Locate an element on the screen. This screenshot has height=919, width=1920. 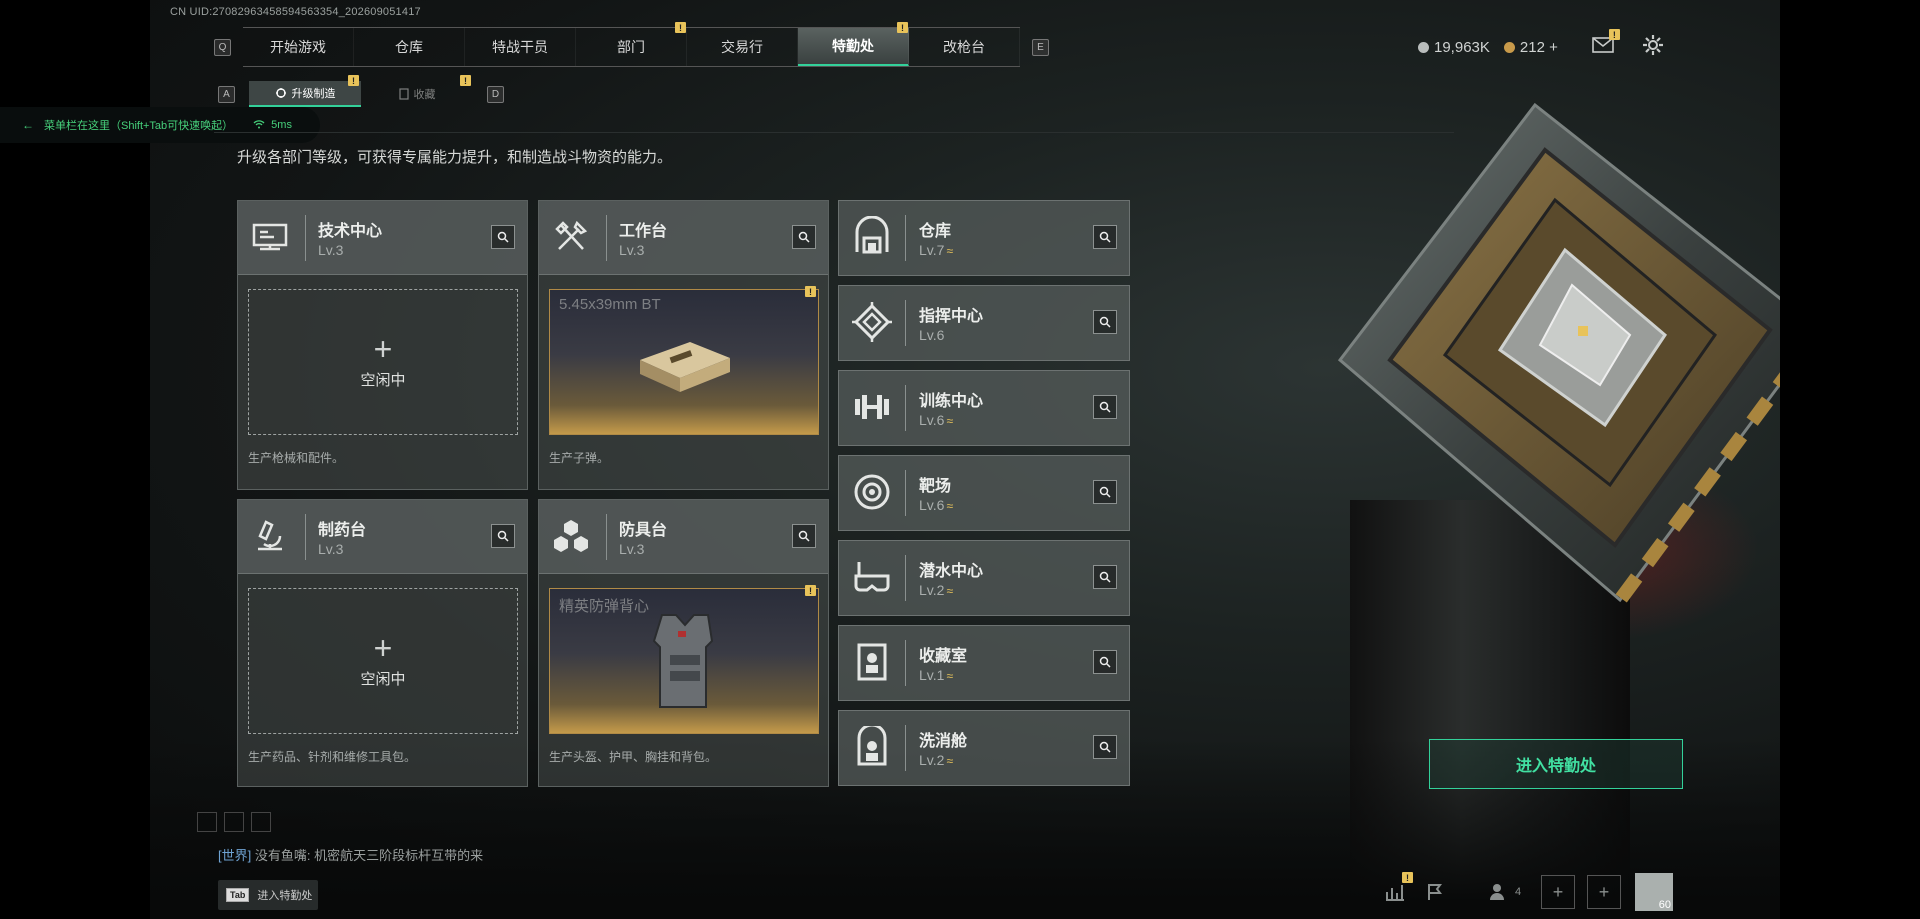
facility-name: 收藏室 is located at coordinates (943, 656).